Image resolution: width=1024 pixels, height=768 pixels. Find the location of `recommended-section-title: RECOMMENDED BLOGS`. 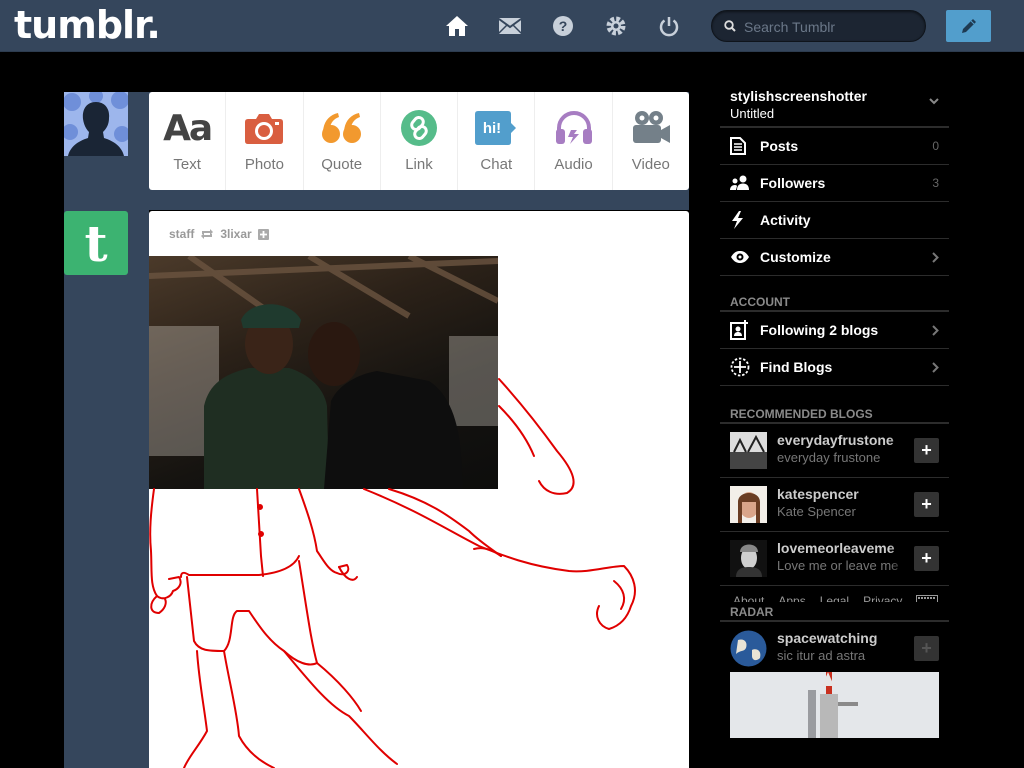

recommended-section-title: RECOMMENDED BLOGS is located at coordinates (834, 414).